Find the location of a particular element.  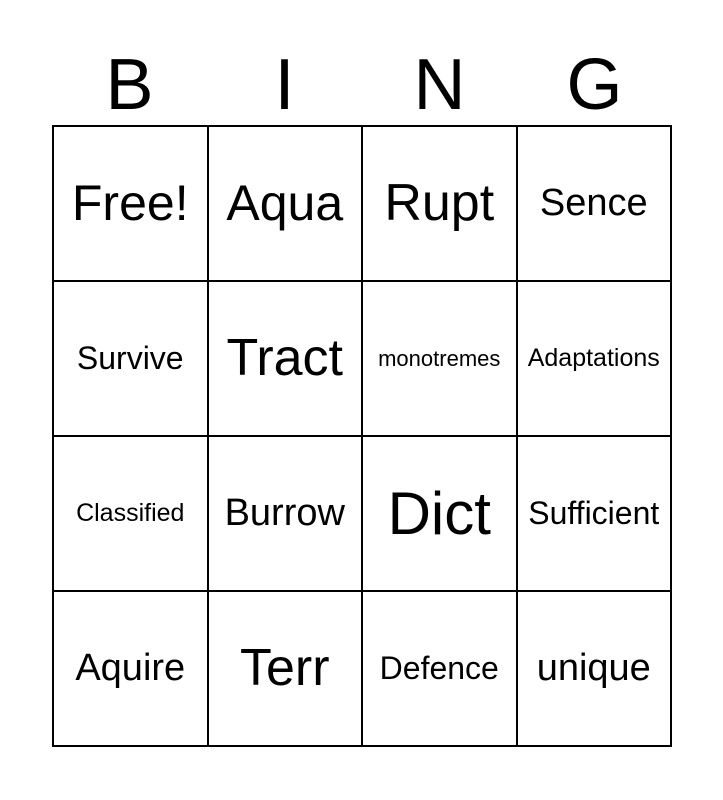

bingo-cell: Burrow is located at coordinates (285, 514).